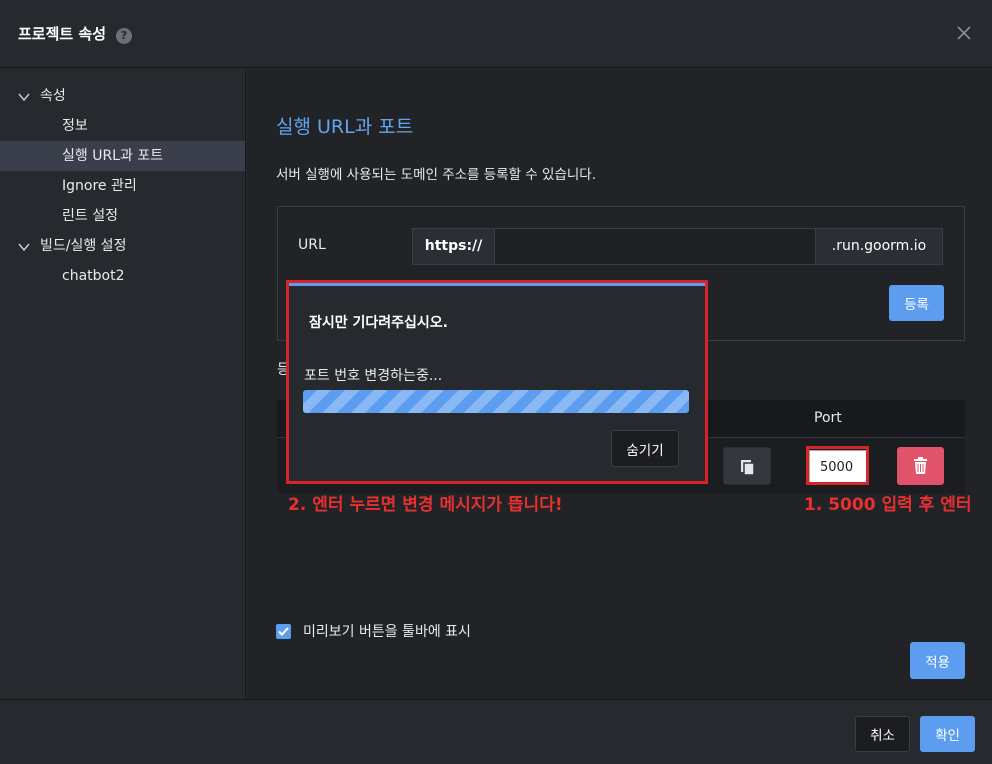 The height and width of the screenshot is (764, 992). What do you see at coordinates (916, 303) in the screenshot?
I see `register-button: 등록` at bounding box center [916, 303].